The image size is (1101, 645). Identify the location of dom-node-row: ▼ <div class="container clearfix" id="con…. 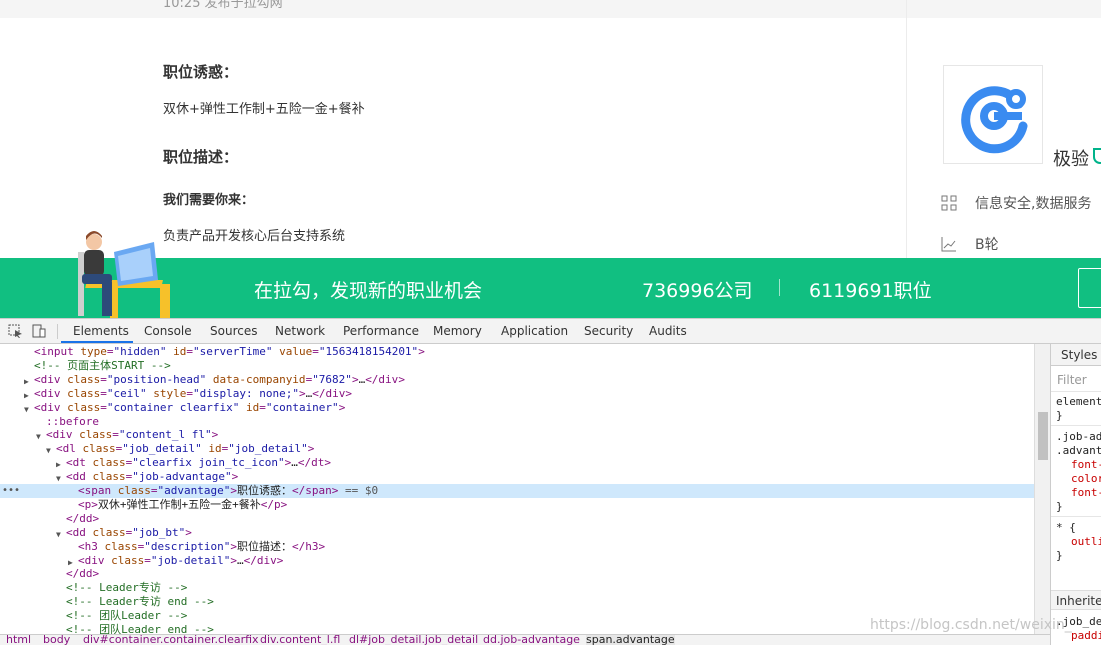
(517, 408).